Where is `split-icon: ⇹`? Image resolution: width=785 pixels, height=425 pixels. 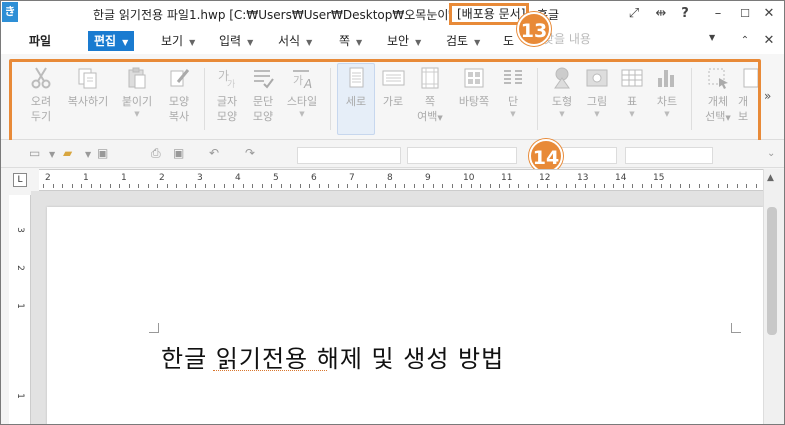
split-icon: ⇹ is located at coordinates (661, 14).